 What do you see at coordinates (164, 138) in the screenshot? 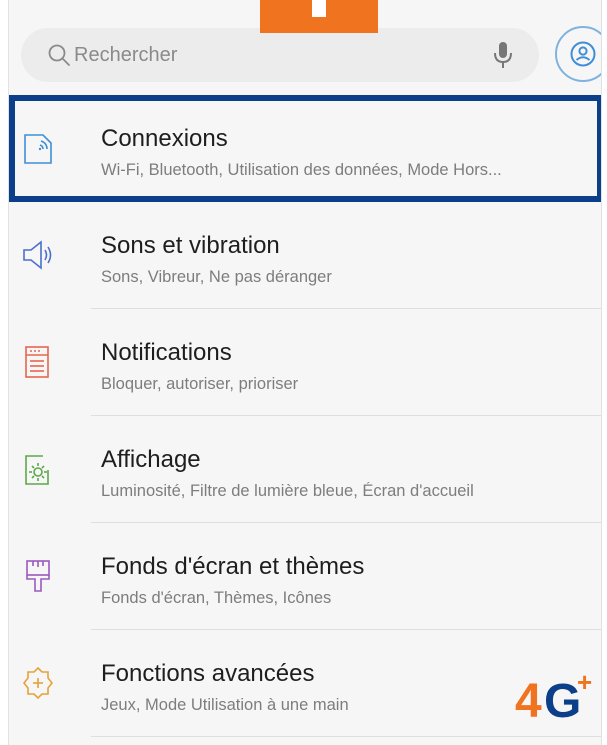
I see `settings-item-title: Connexions` at bounding box center [164, 138].